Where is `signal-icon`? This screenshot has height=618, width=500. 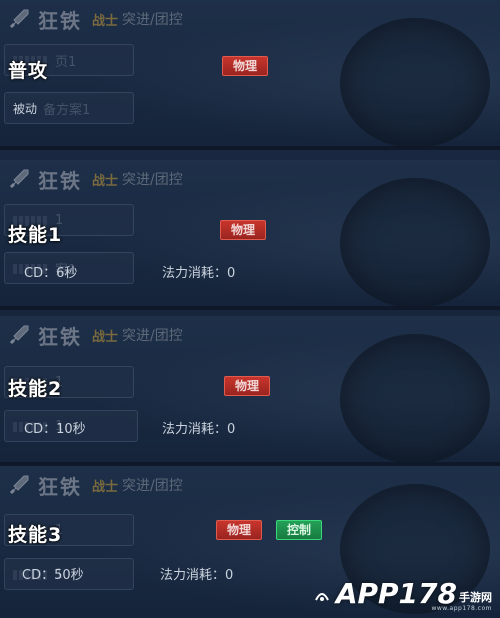
signal-icon is located at coordinates (321, 596).